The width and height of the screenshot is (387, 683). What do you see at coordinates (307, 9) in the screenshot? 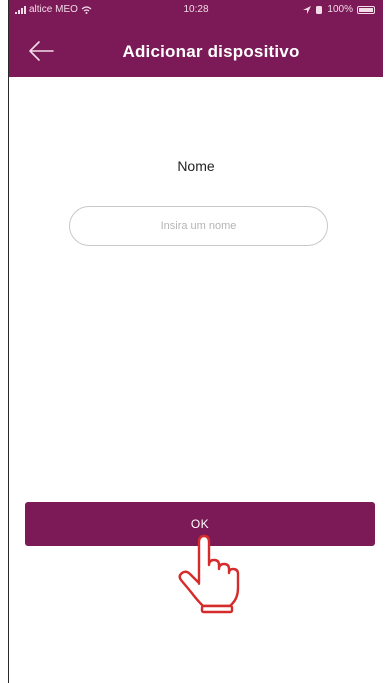
I see `location-icon` at bounding box center [307, 9].